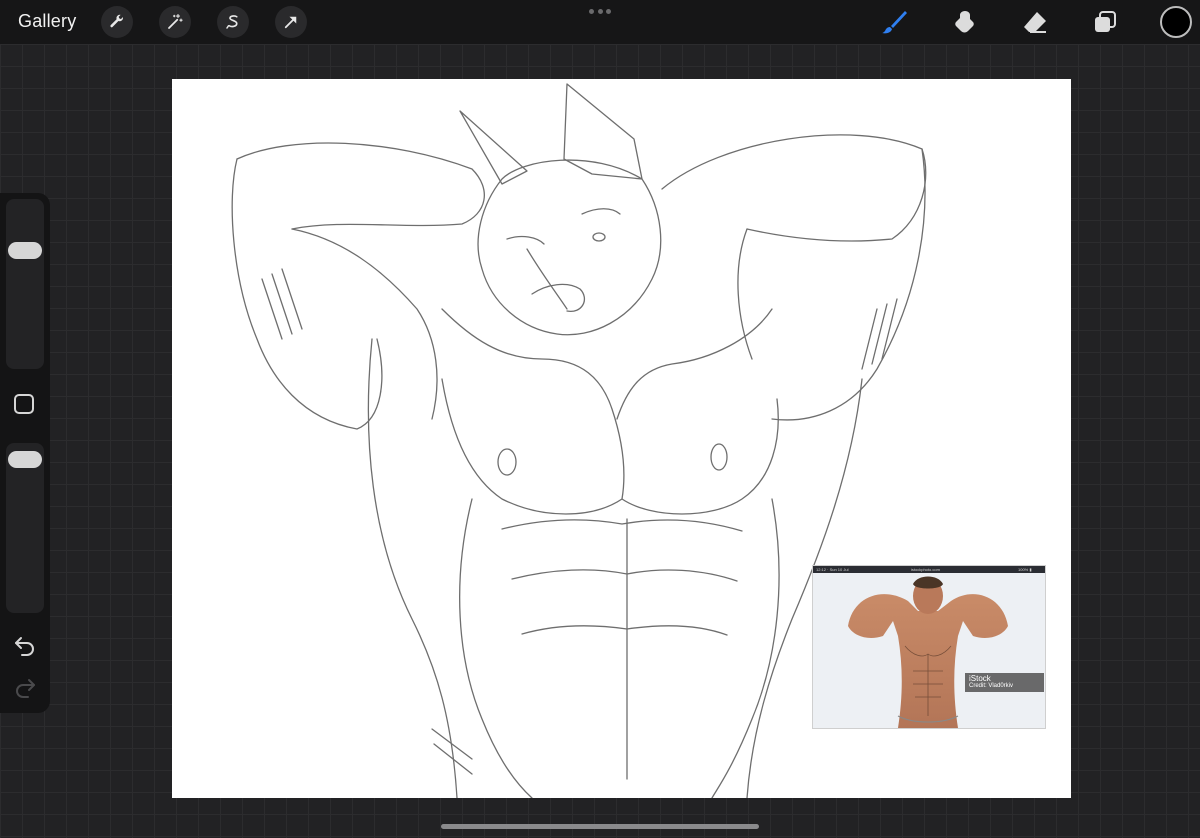 The image size is (1200, 838). I want to click on eraser-icon, so click(1035, 22).